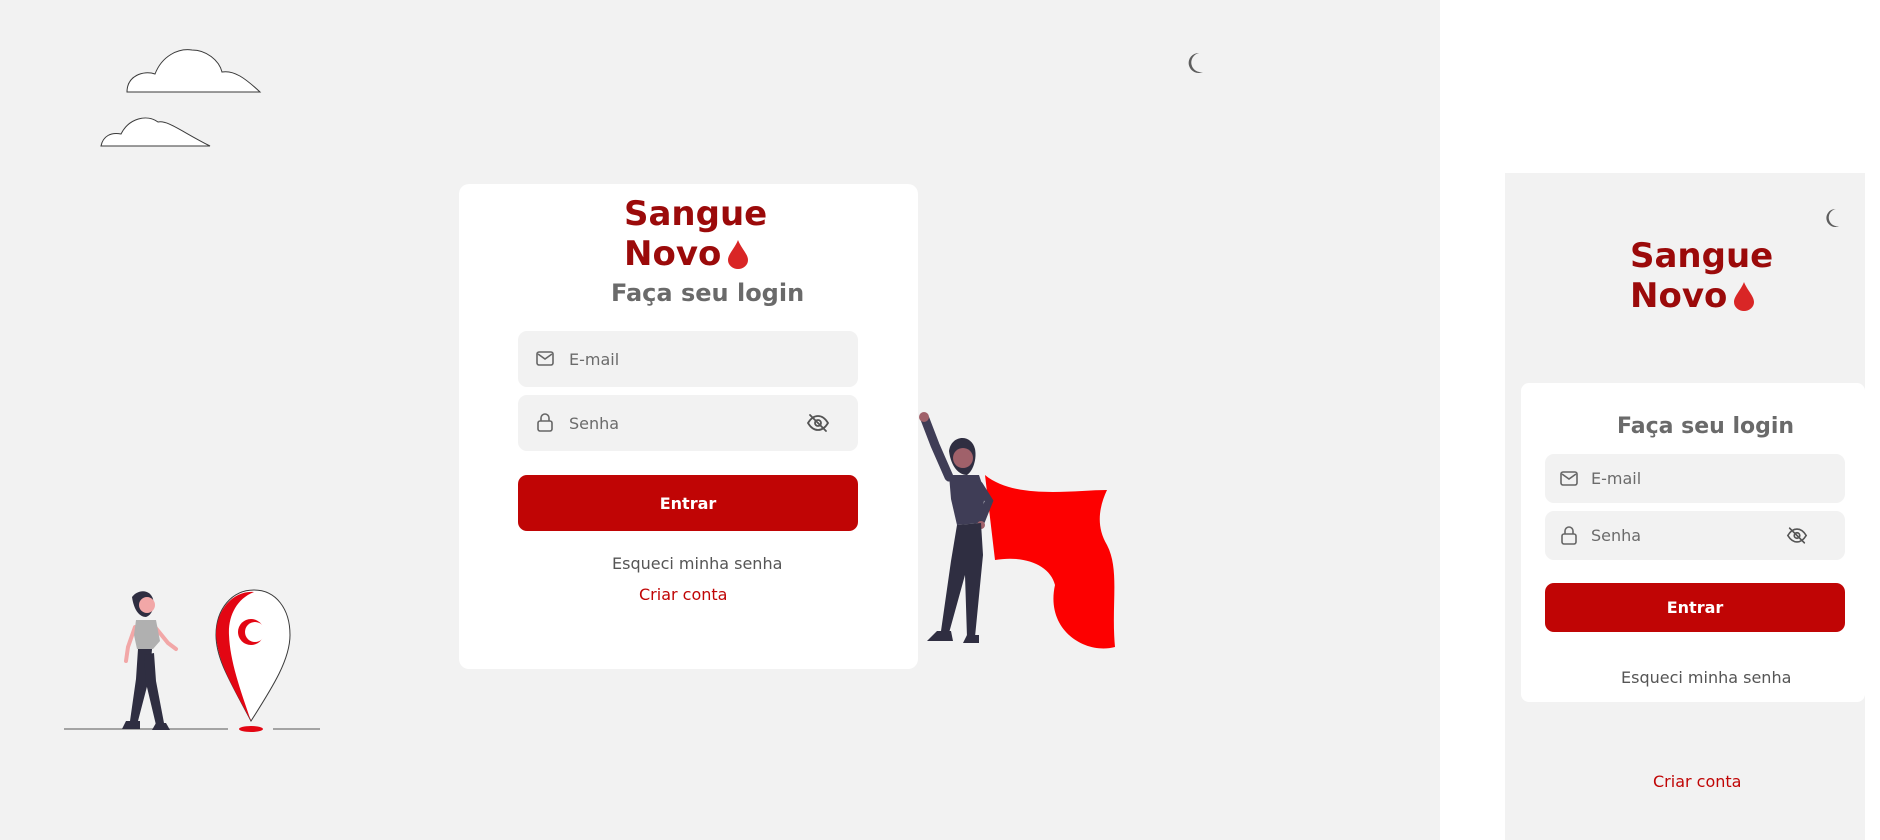  What do you see at coordinates (1017, 530) in the screenshot?
I see `superhero-woman-illustration` at bounding box center [1017, 530].